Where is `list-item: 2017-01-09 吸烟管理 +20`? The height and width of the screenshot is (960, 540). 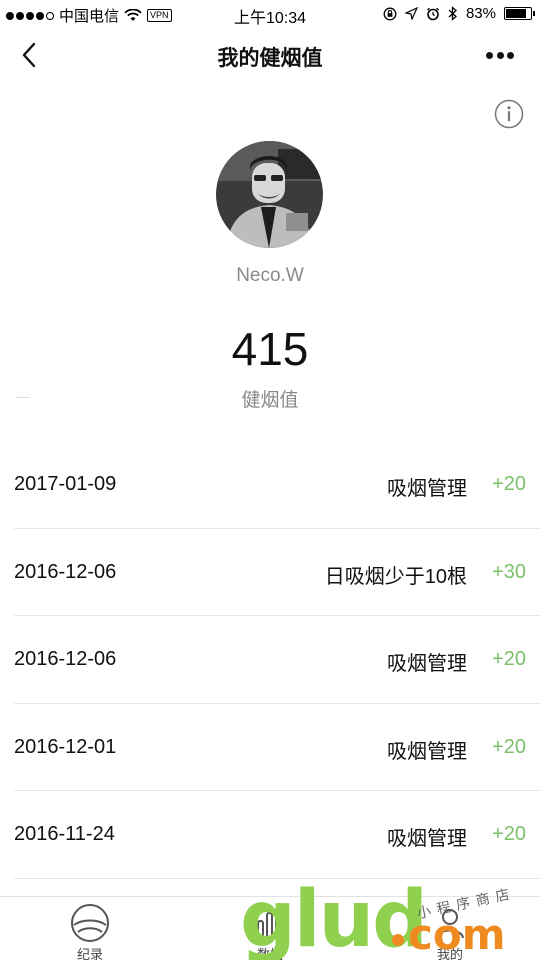
list-item: 2017-01-09 吸烟管理 +20 is located at coordinates (270, 485).